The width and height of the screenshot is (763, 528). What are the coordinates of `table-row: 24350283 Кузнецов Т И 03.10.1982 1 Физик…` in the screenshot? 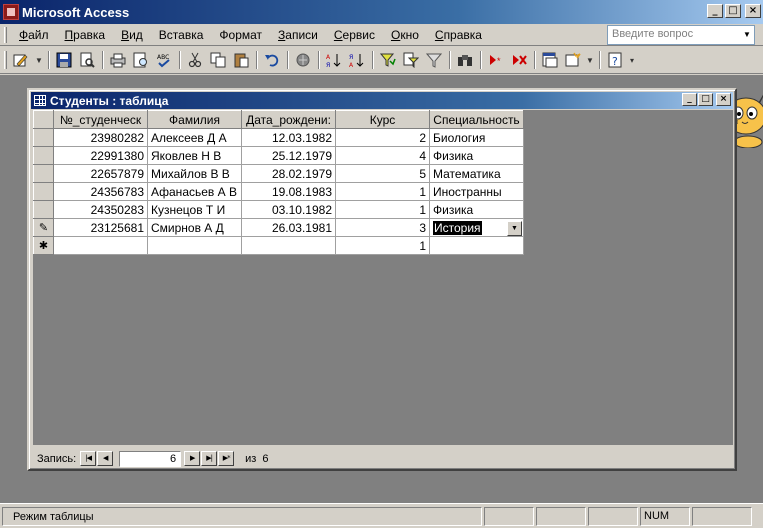 It's located at (278, 209).